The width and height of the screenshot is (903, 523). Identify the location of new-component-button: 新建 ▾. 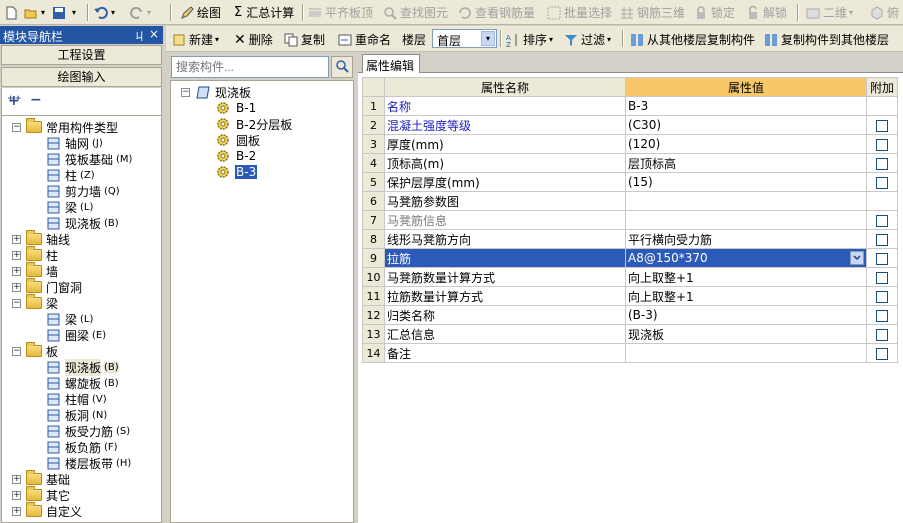
(195, 39).